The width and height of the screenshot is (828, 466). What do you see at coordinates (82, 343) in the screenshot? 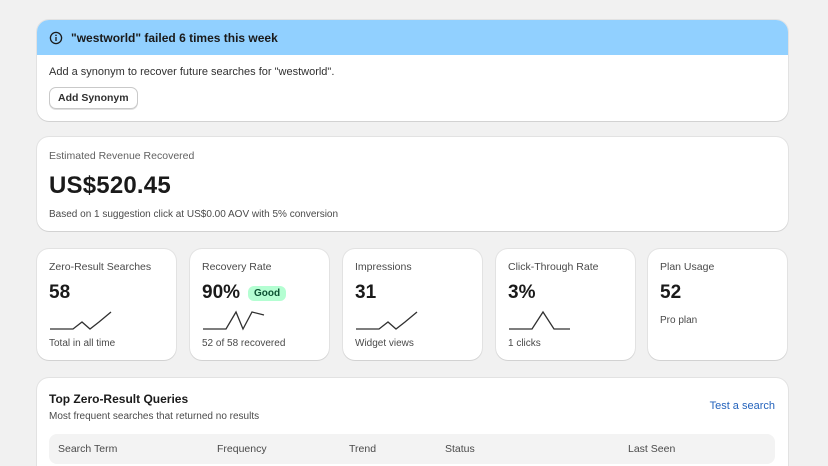
I see `metric-subtext: Total in all time` at bounding box center [82, 343].